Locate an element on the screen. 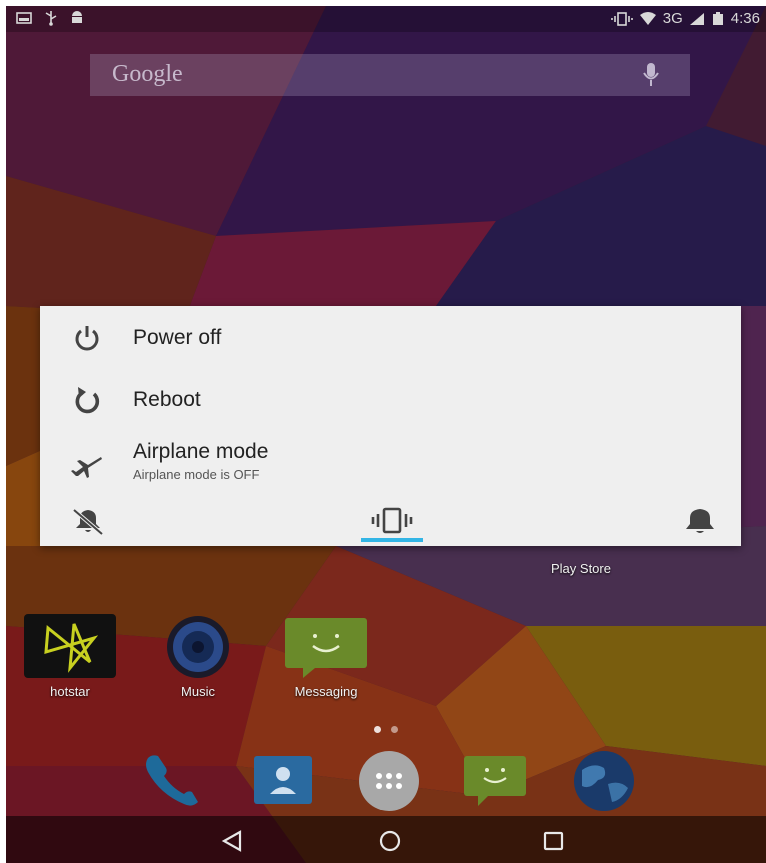  network-type: 3G is located at coordinates (672, 18).